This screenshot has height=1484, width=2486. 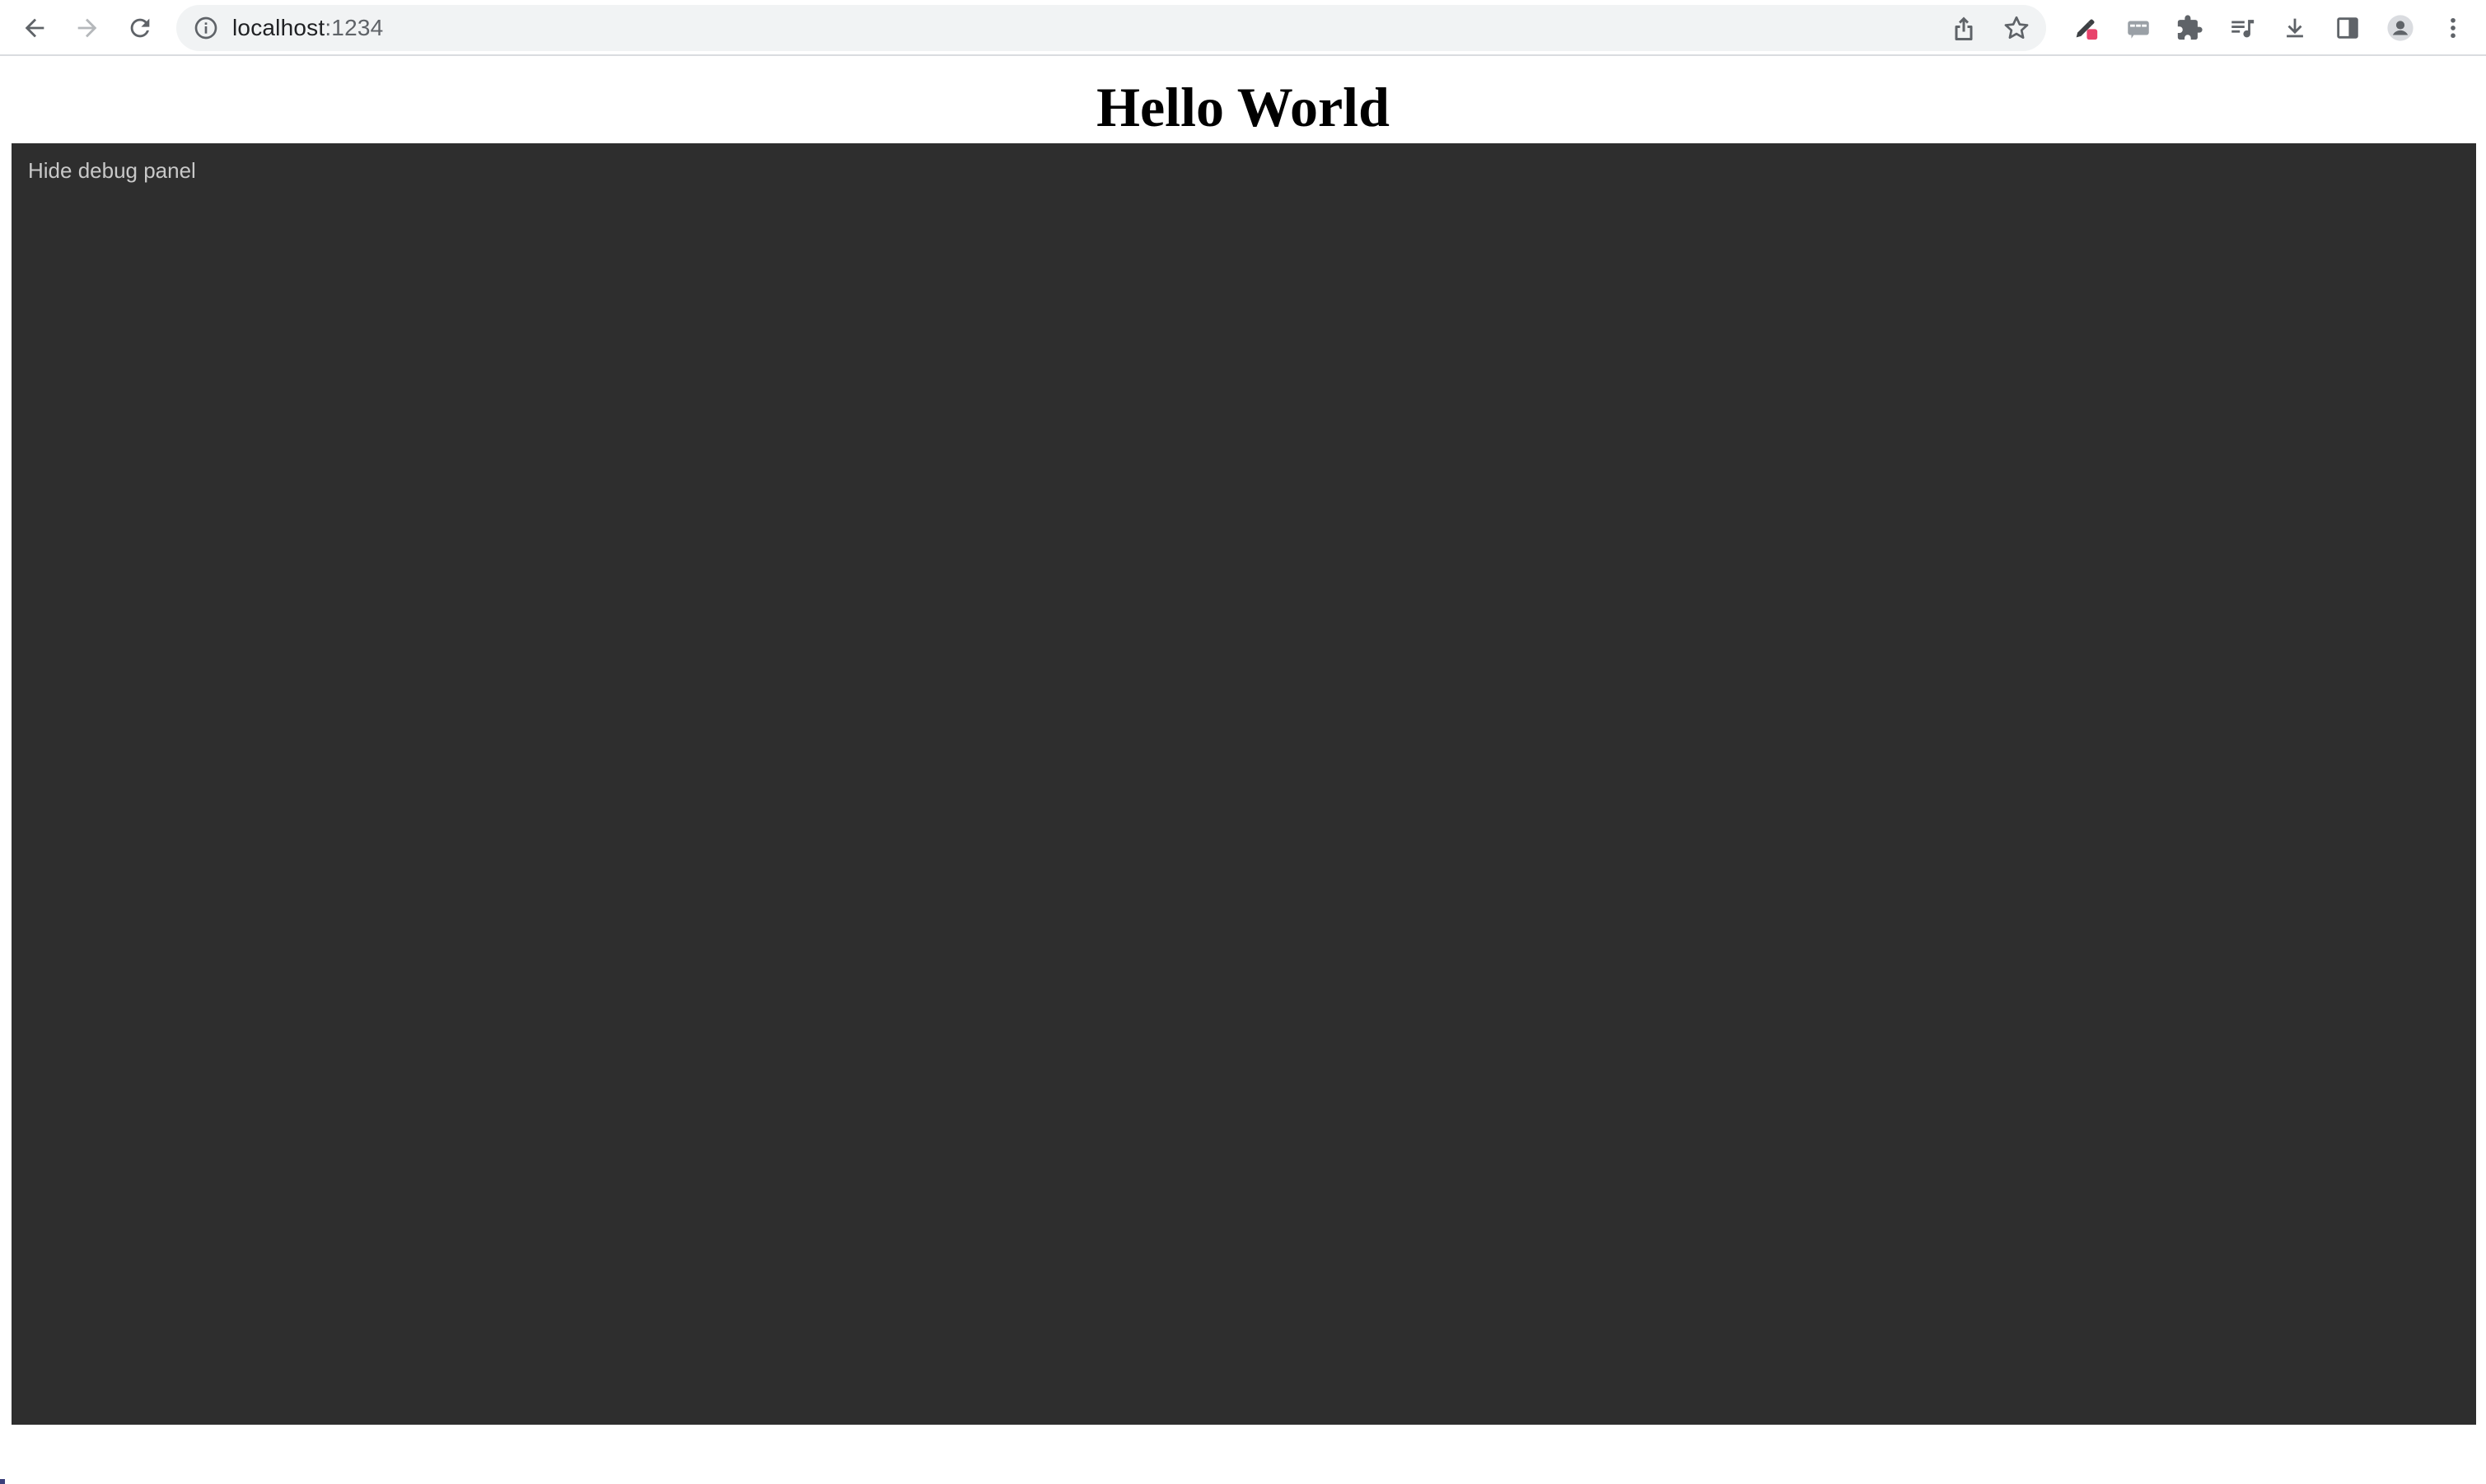 What do you see at coordinates (2017, 28) in the screenshot?
I see `star-icon` at bounding box center [2017, 28].